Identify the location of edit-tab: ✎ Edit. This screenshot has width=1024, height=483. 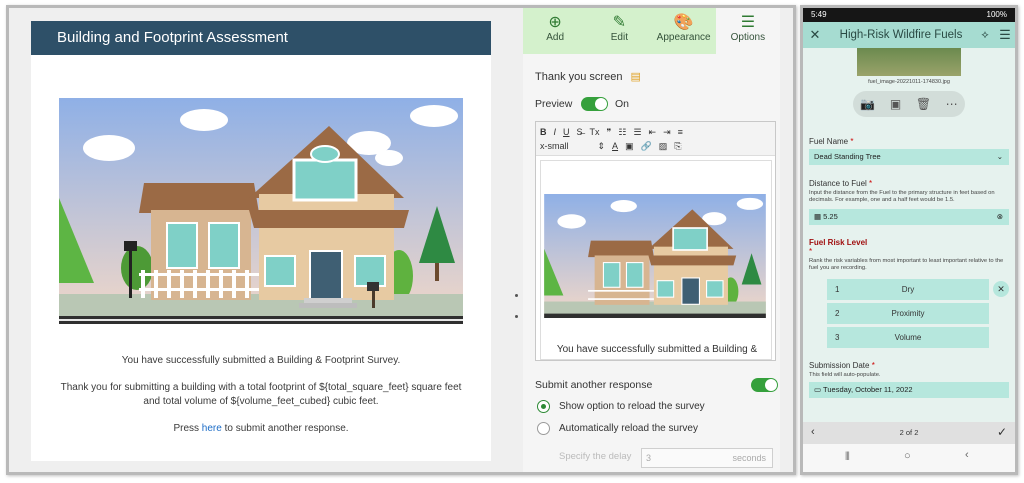
(619, 31).